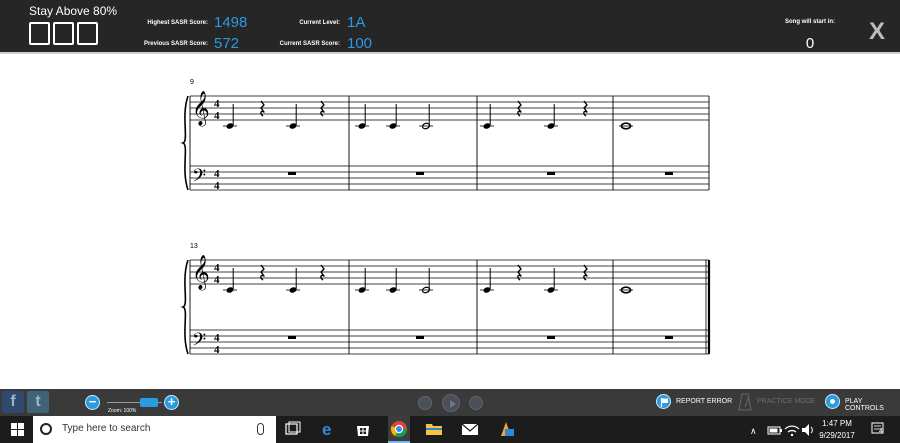 The width and height of the screenshot is (900, 443). I want to click on goal-title: Stay Above 80%, so click(73, 11).